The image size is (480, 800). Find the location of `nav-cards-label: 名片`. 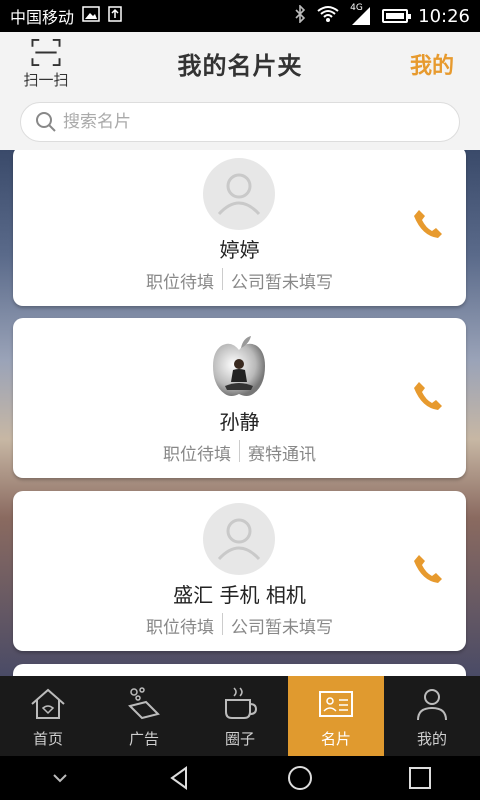

nav-cards-label: 名片 is located at coordinates (335, 738).